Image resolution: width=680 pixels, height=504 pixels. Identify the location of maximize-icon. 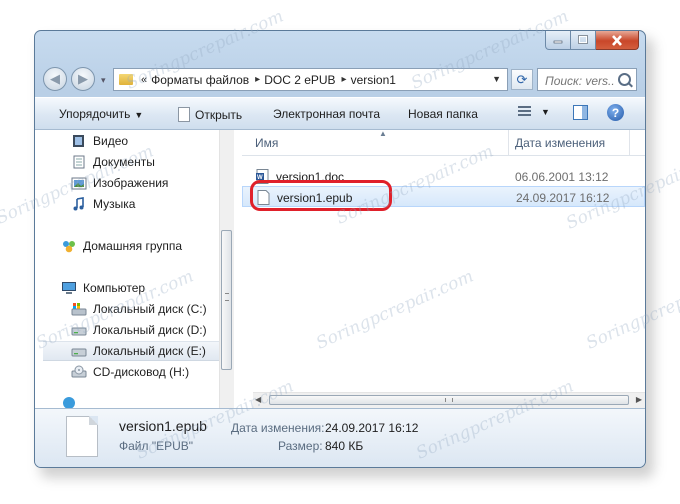
(583, 39).